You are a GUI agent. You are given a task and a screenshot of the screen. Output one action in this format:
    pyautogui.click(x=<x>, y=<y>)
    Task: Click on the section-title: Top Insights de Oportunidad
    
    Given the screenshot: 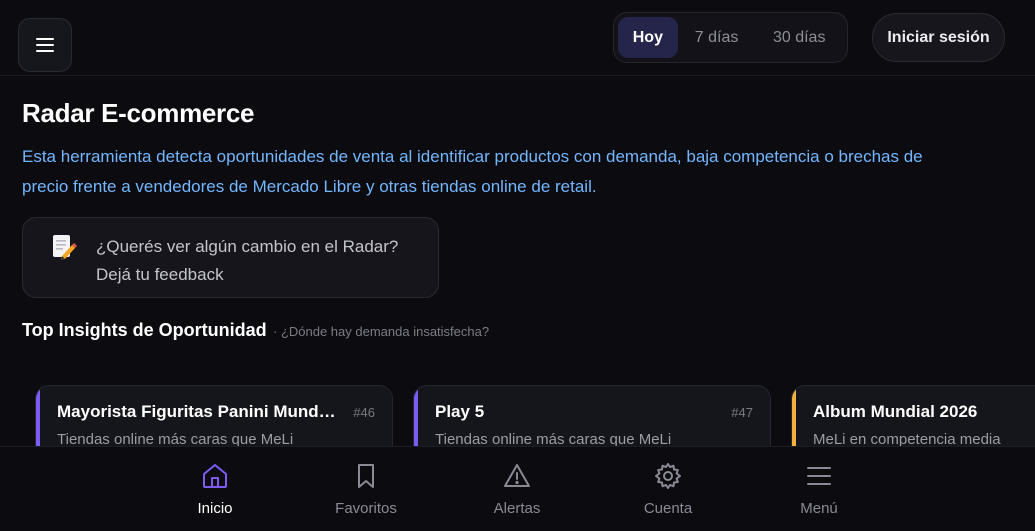 What is the action you would take?
    pyautogui.click(x=144, y=330)
    